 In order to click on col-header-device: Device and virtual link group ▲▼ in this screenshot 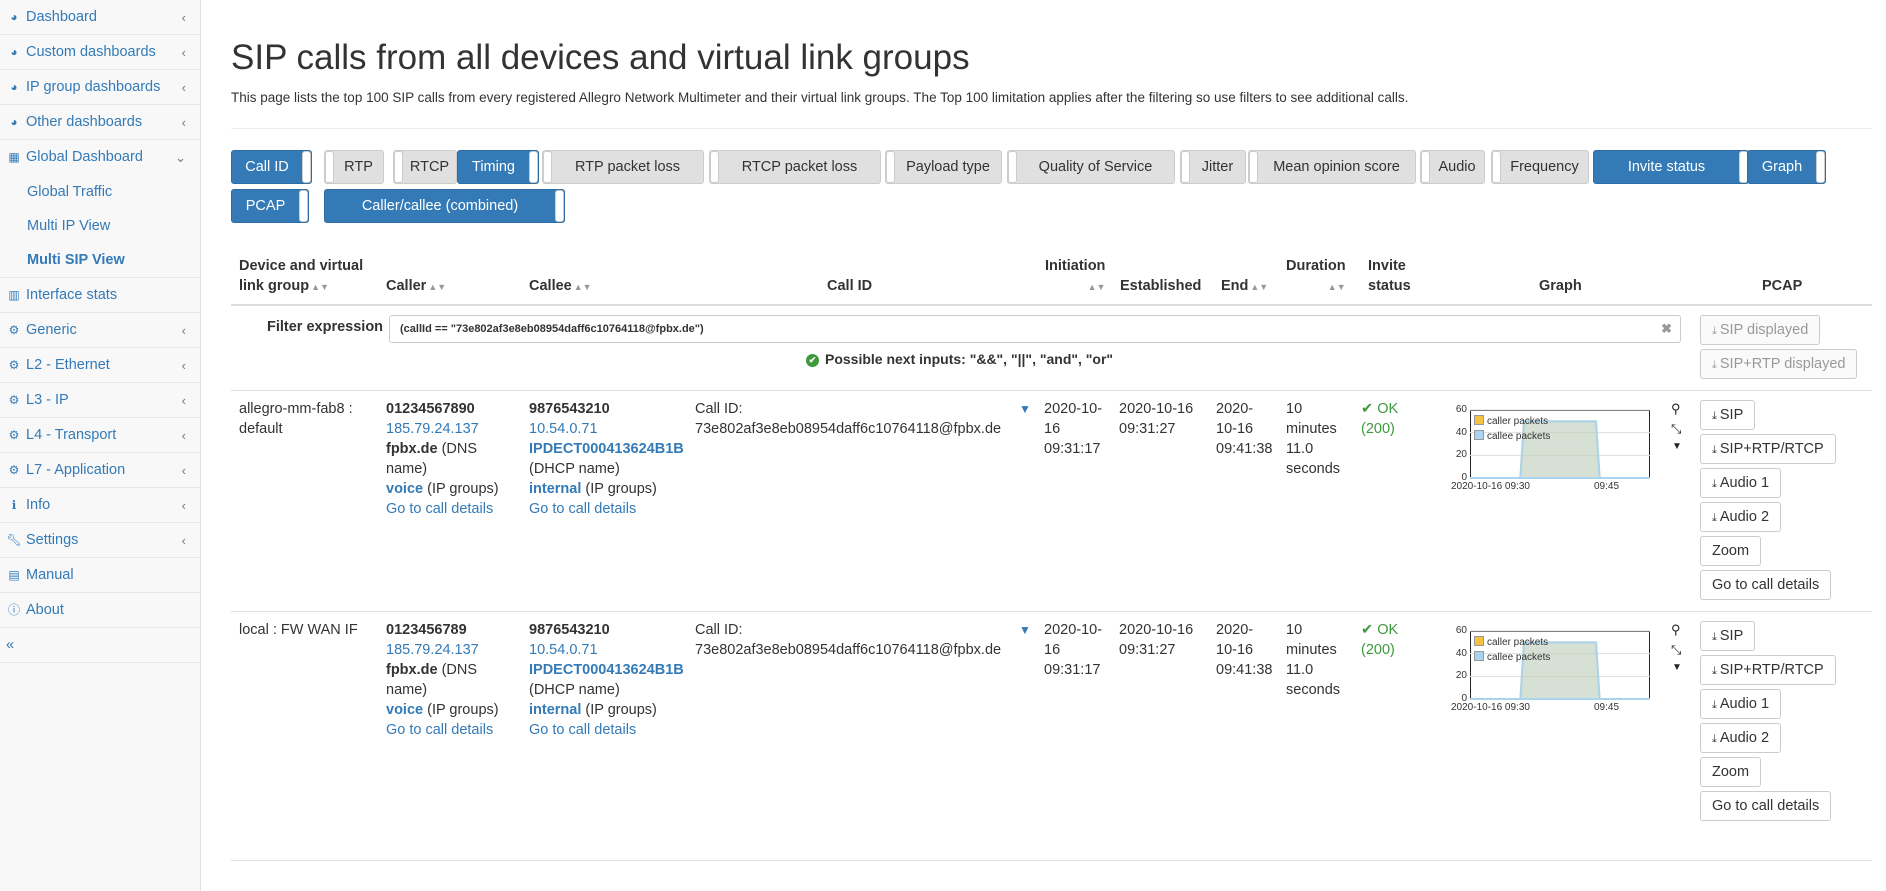, I will do `click(301, 276)`.